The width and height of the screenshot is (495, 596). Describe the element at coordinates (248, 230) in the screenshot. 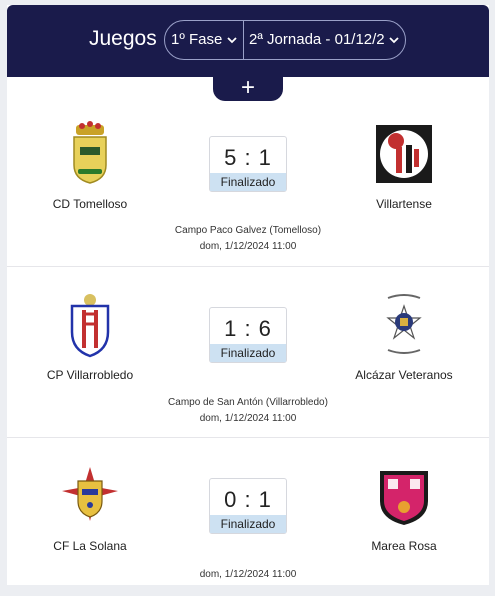

I see `venue: Campo Paco Galvez (Tomelloso)` at that location.